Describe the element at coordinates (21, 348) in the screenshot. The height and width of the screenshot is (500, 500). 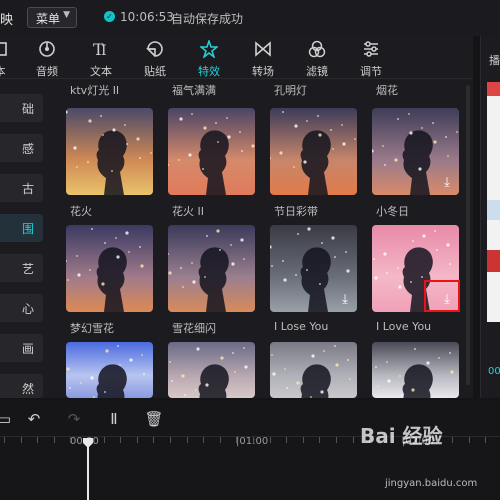
I see `category-item: 画` at that location.